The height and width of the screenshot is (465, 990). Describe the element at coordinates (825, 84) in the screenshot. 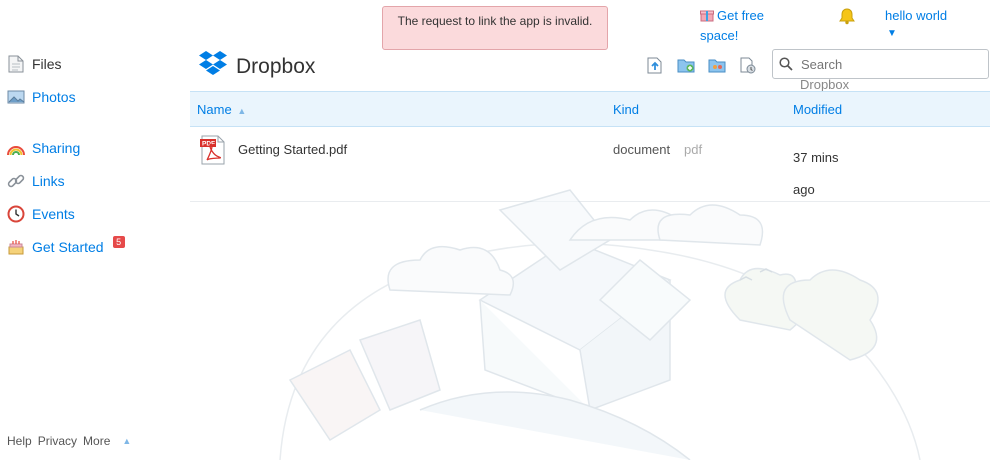

I see `search-scope-label: Dropbox` at that location.